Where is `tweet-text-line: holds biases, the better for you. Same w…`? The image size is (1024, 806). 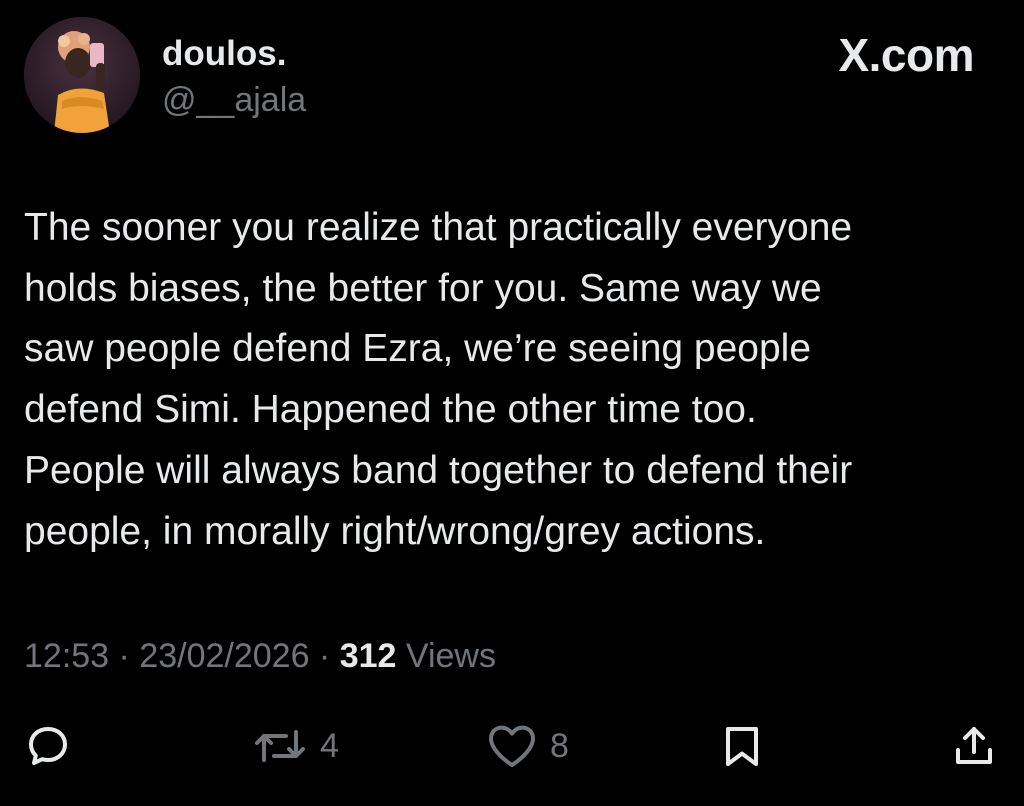
tweet-text-line: holds biases, the better for you. Same w… is located at coordinates (423, 288).